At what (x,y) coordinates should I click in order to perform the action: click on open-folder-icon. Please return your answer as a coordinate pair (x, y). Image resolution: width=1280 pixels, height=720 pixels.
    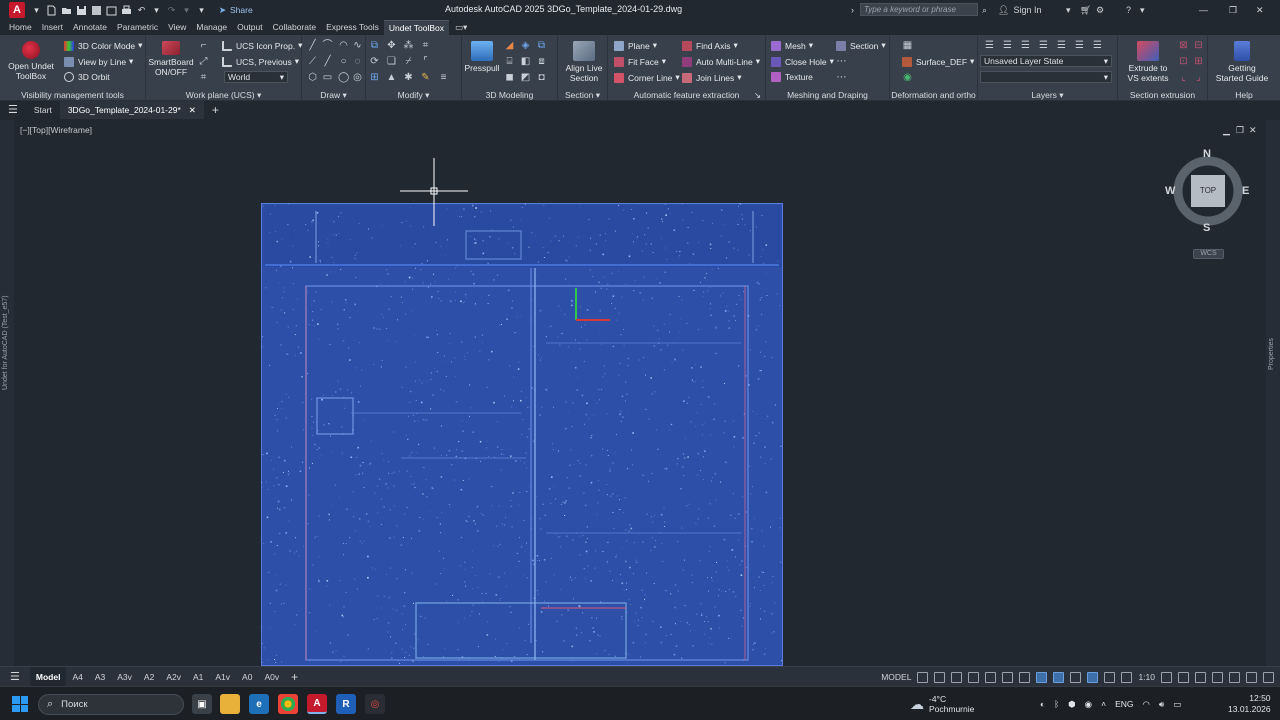
    Looking at the image, I should click on (66, 10).